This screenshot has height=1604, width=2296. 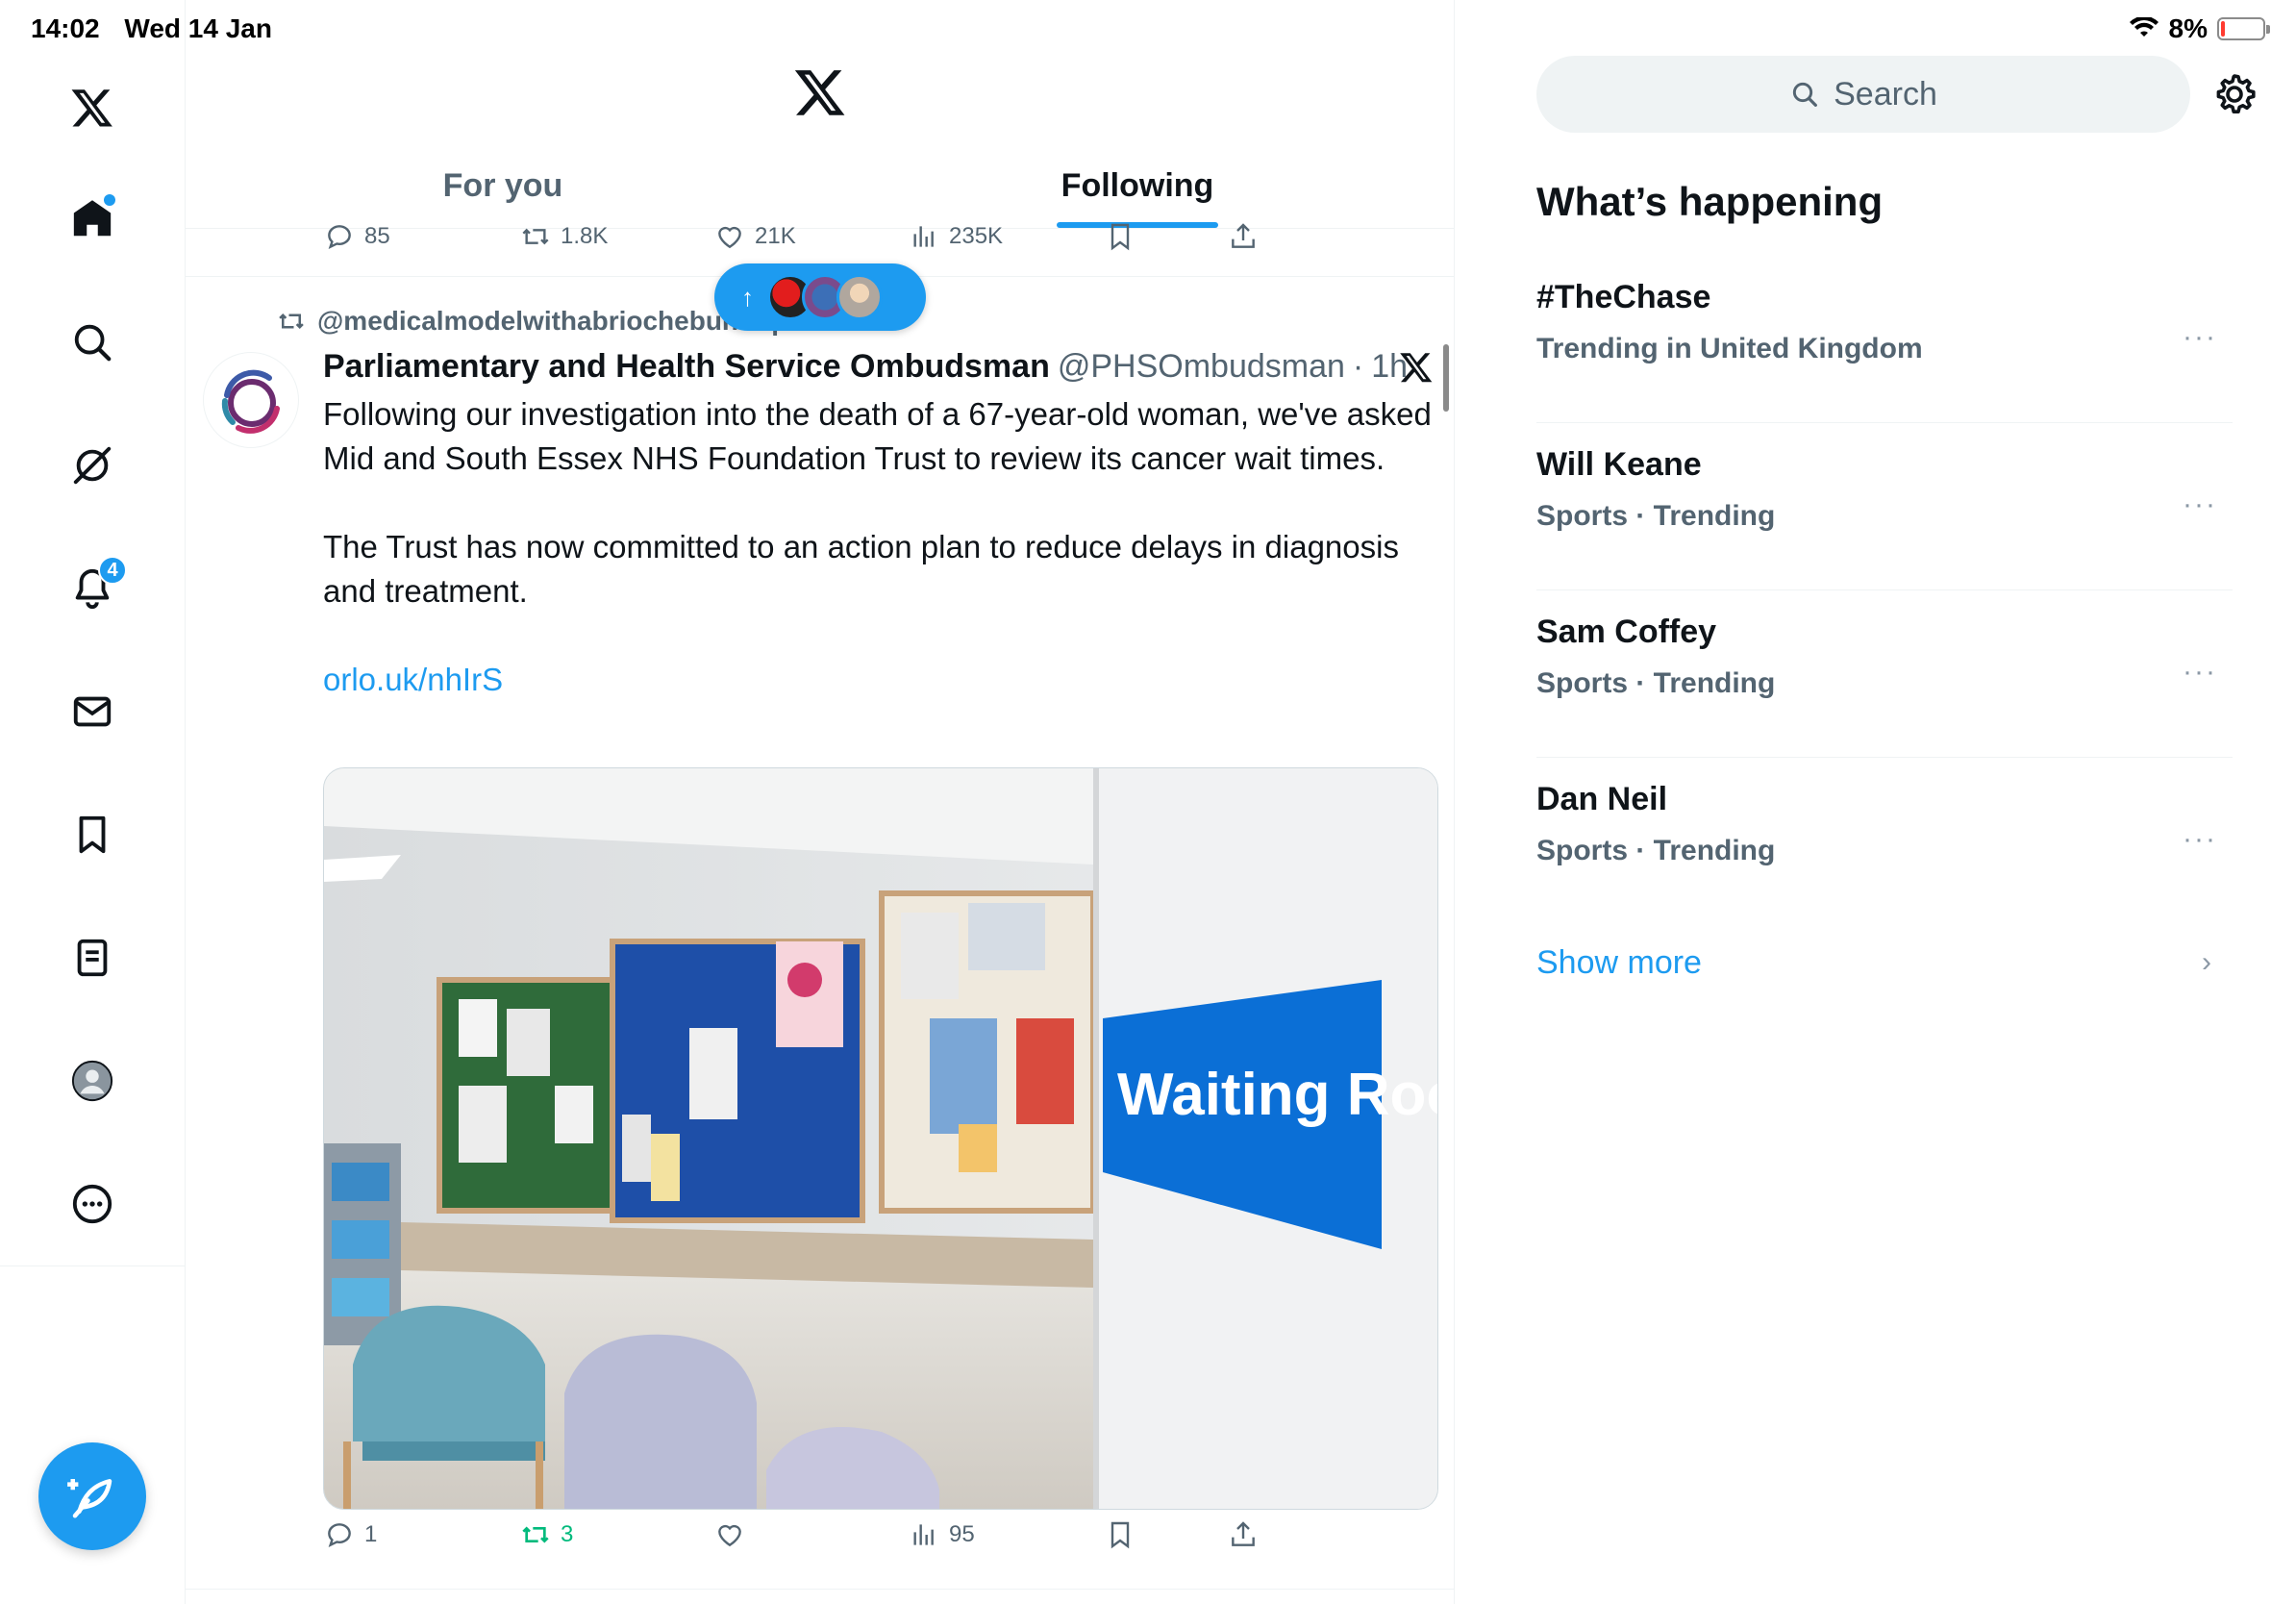 I want to click on views-count: 95, so click(x=962, y=1534).